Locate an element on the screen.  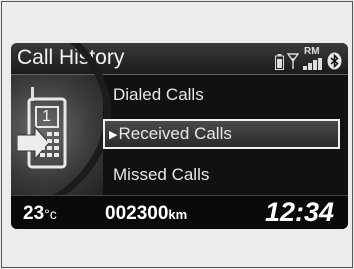
menu-item-missed-calls: Missed Calls is located at coordinates (223, 175).